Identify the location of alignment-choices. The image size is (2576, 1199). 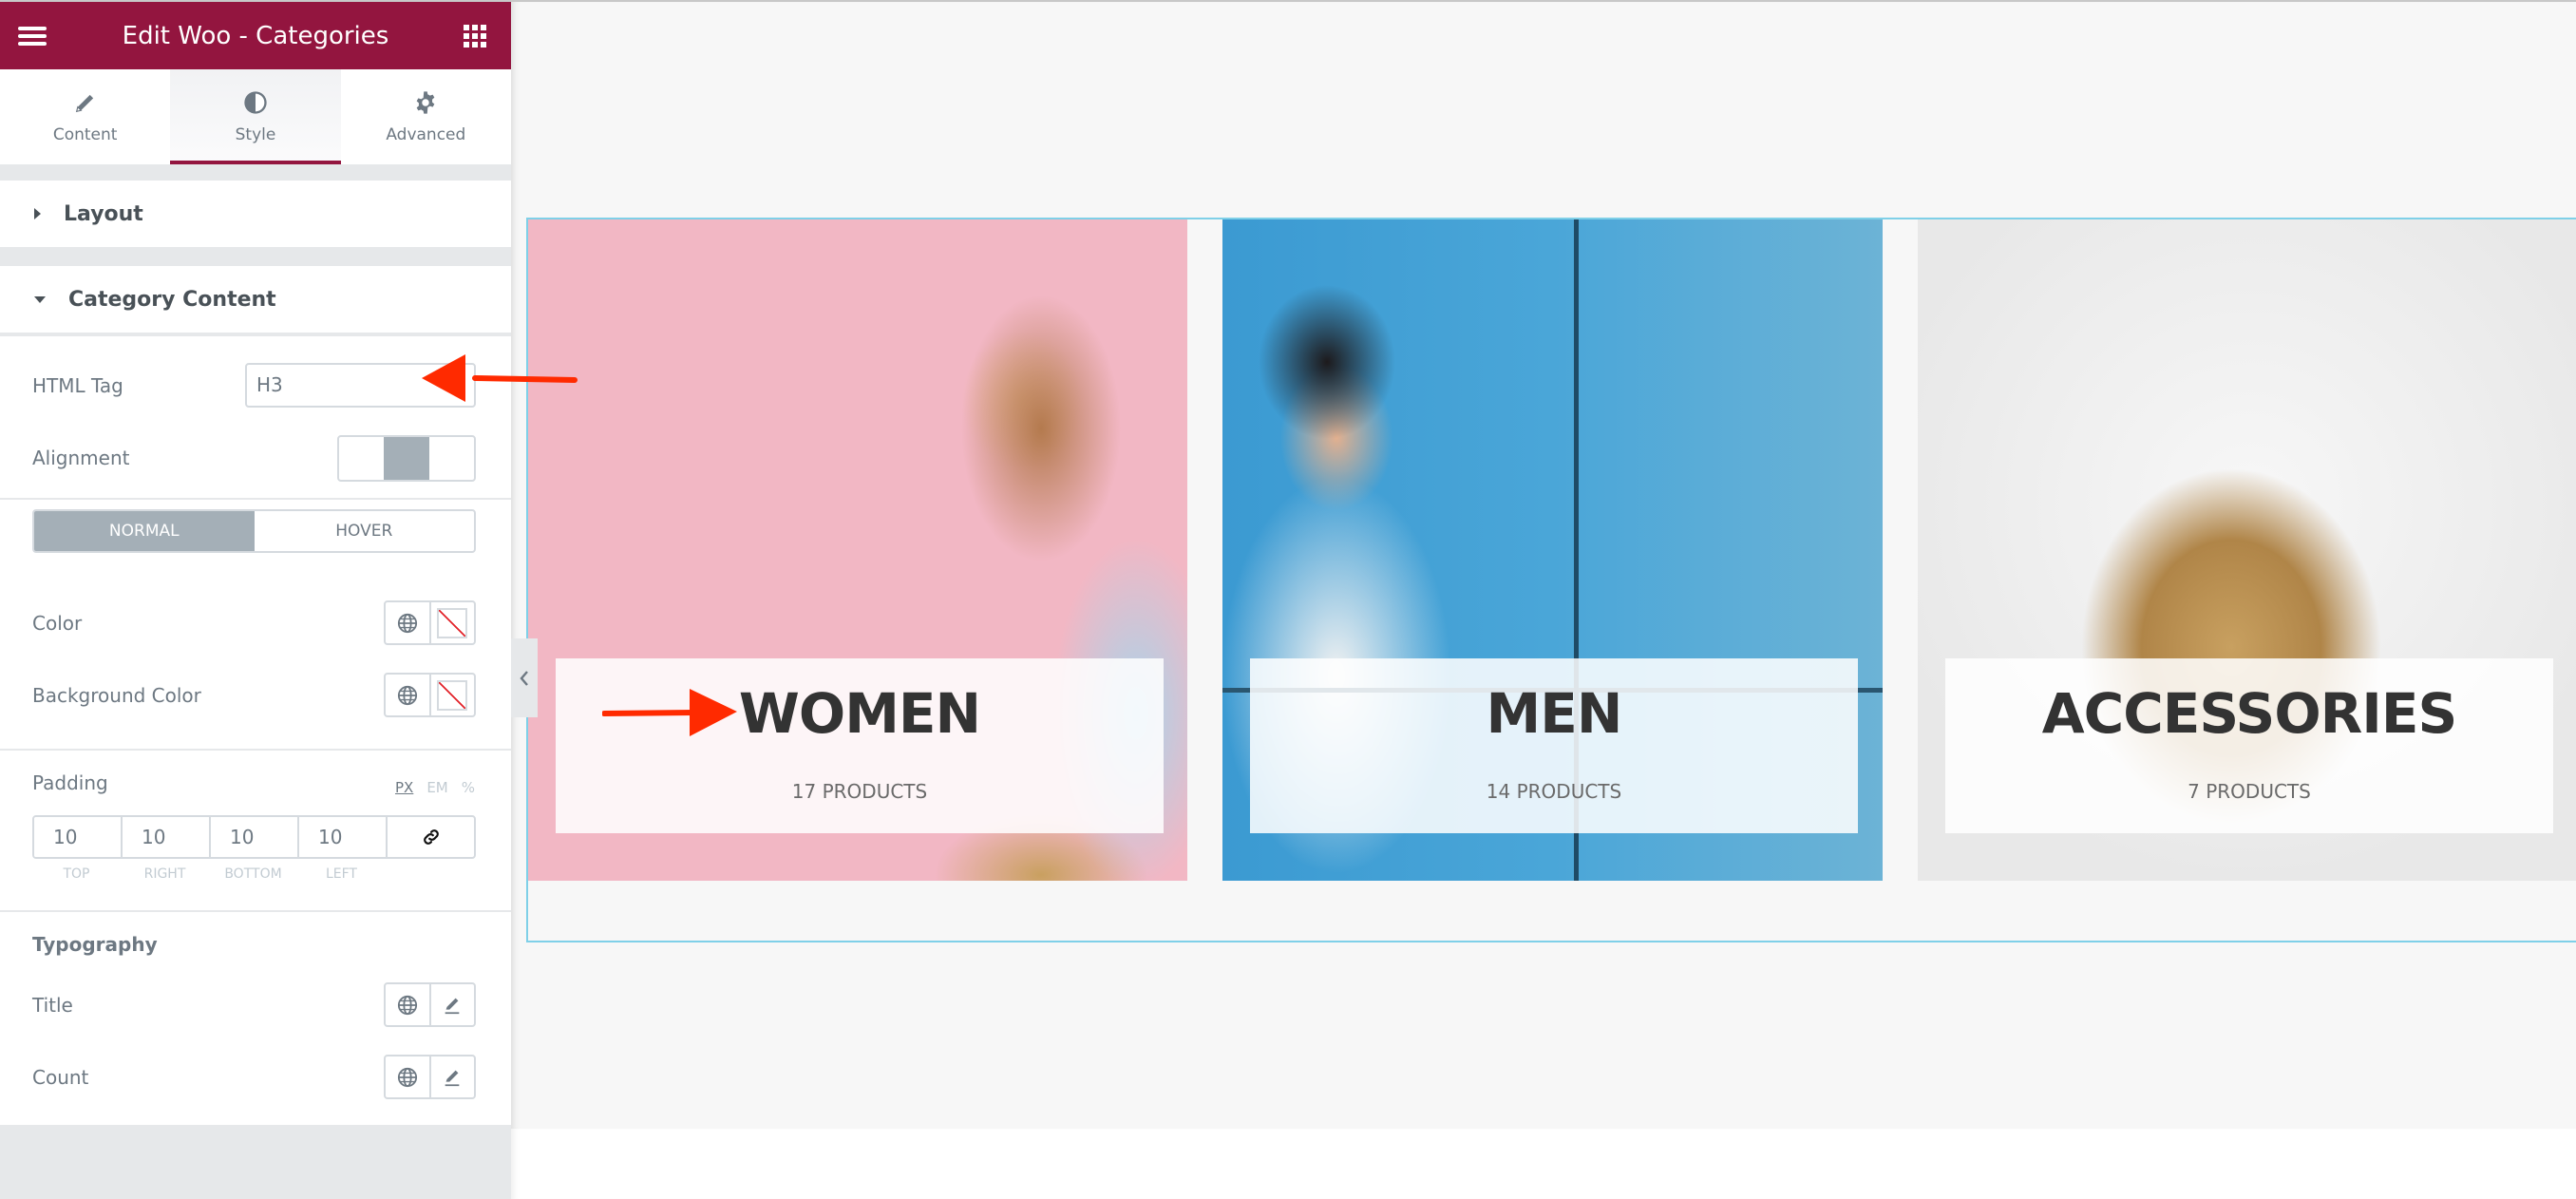
(406, 458).